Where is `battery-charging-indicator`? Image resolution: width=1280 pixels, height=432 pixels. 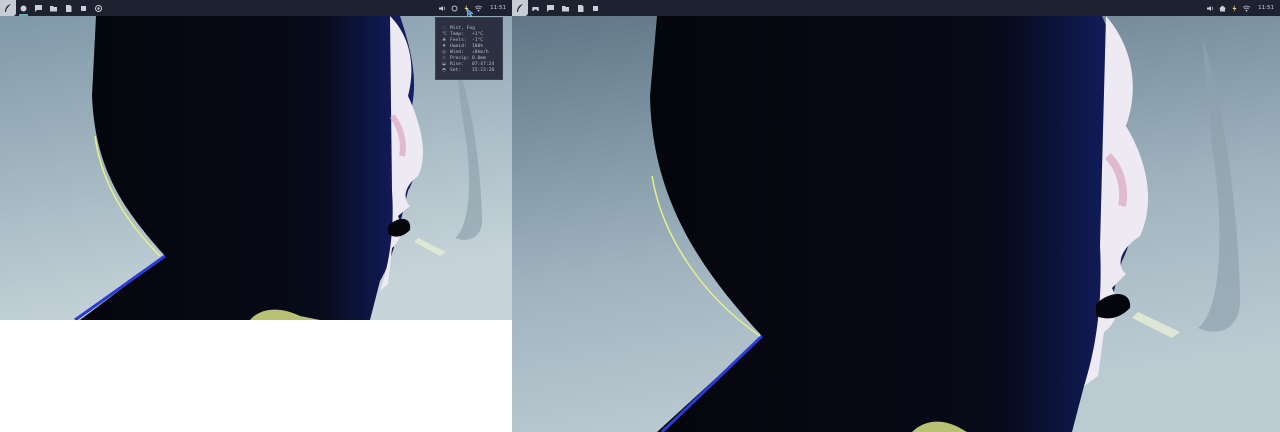 battery-charging-indicator is located at coordinates (1234, 8).